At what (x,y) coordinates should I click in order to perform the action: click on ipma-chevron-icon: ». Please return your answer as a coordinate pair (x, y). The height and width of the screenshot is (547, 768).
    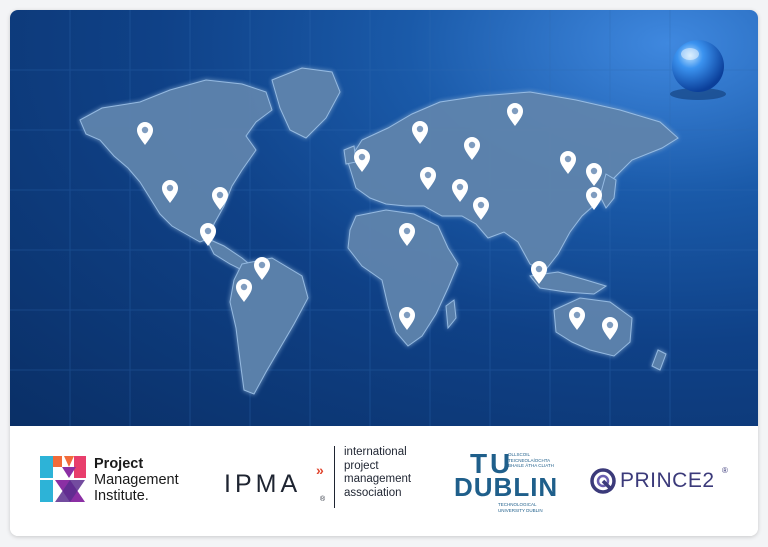
    Looking at the image, I should click on (320, 470).